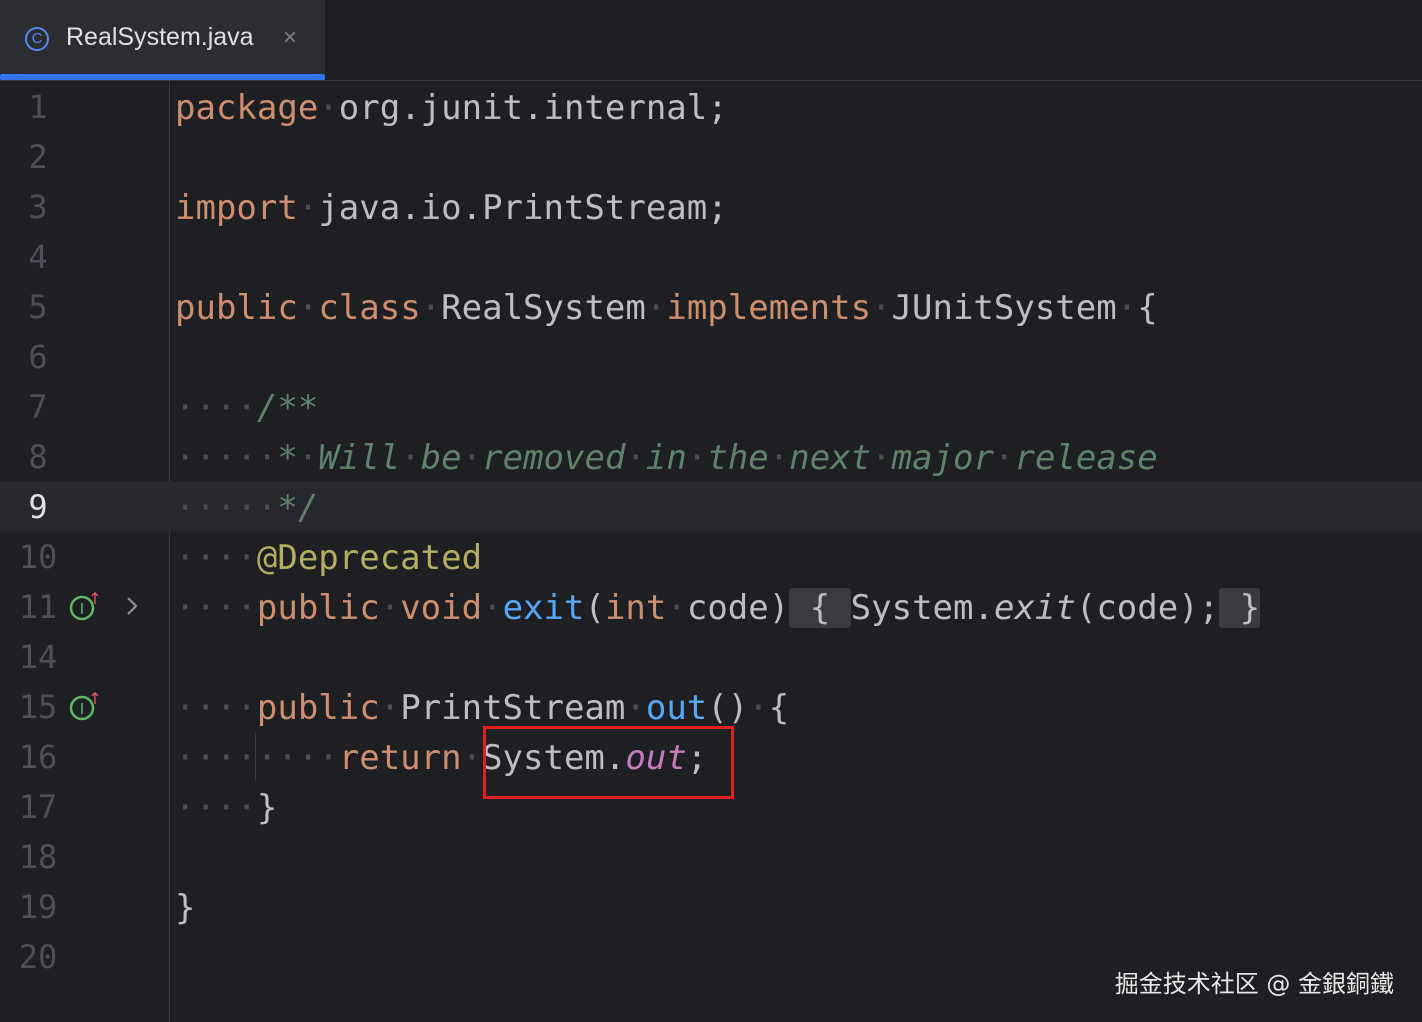 The height and width of the screenshot is (1022, 1422). Describe the element at coordinates (298, 508) in the screenshot. I see `comment: */` at that location.